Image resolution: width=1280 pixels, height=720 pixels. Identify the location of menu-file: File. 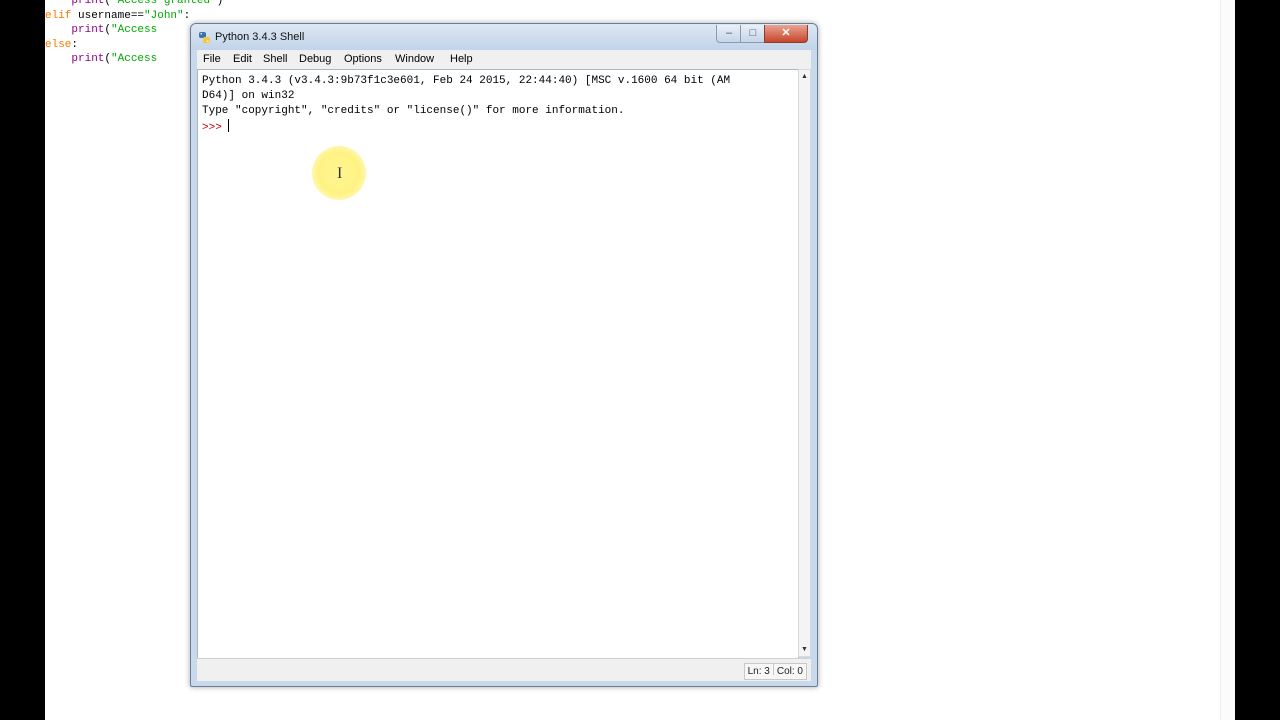
(212, 59).